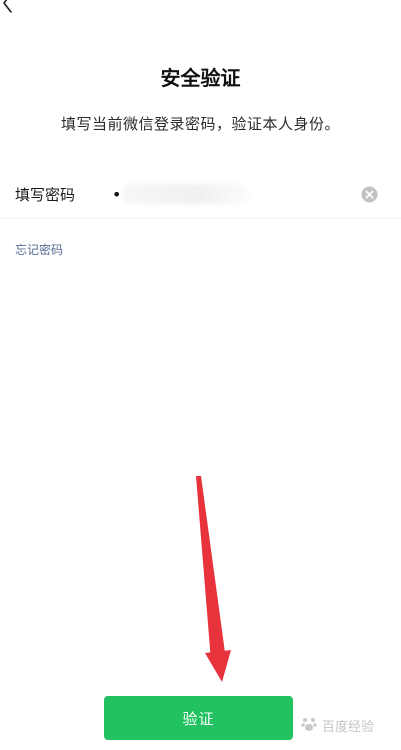 The image size is (401, 750). I want to click on paw-logo-icon, so click(309, 724).